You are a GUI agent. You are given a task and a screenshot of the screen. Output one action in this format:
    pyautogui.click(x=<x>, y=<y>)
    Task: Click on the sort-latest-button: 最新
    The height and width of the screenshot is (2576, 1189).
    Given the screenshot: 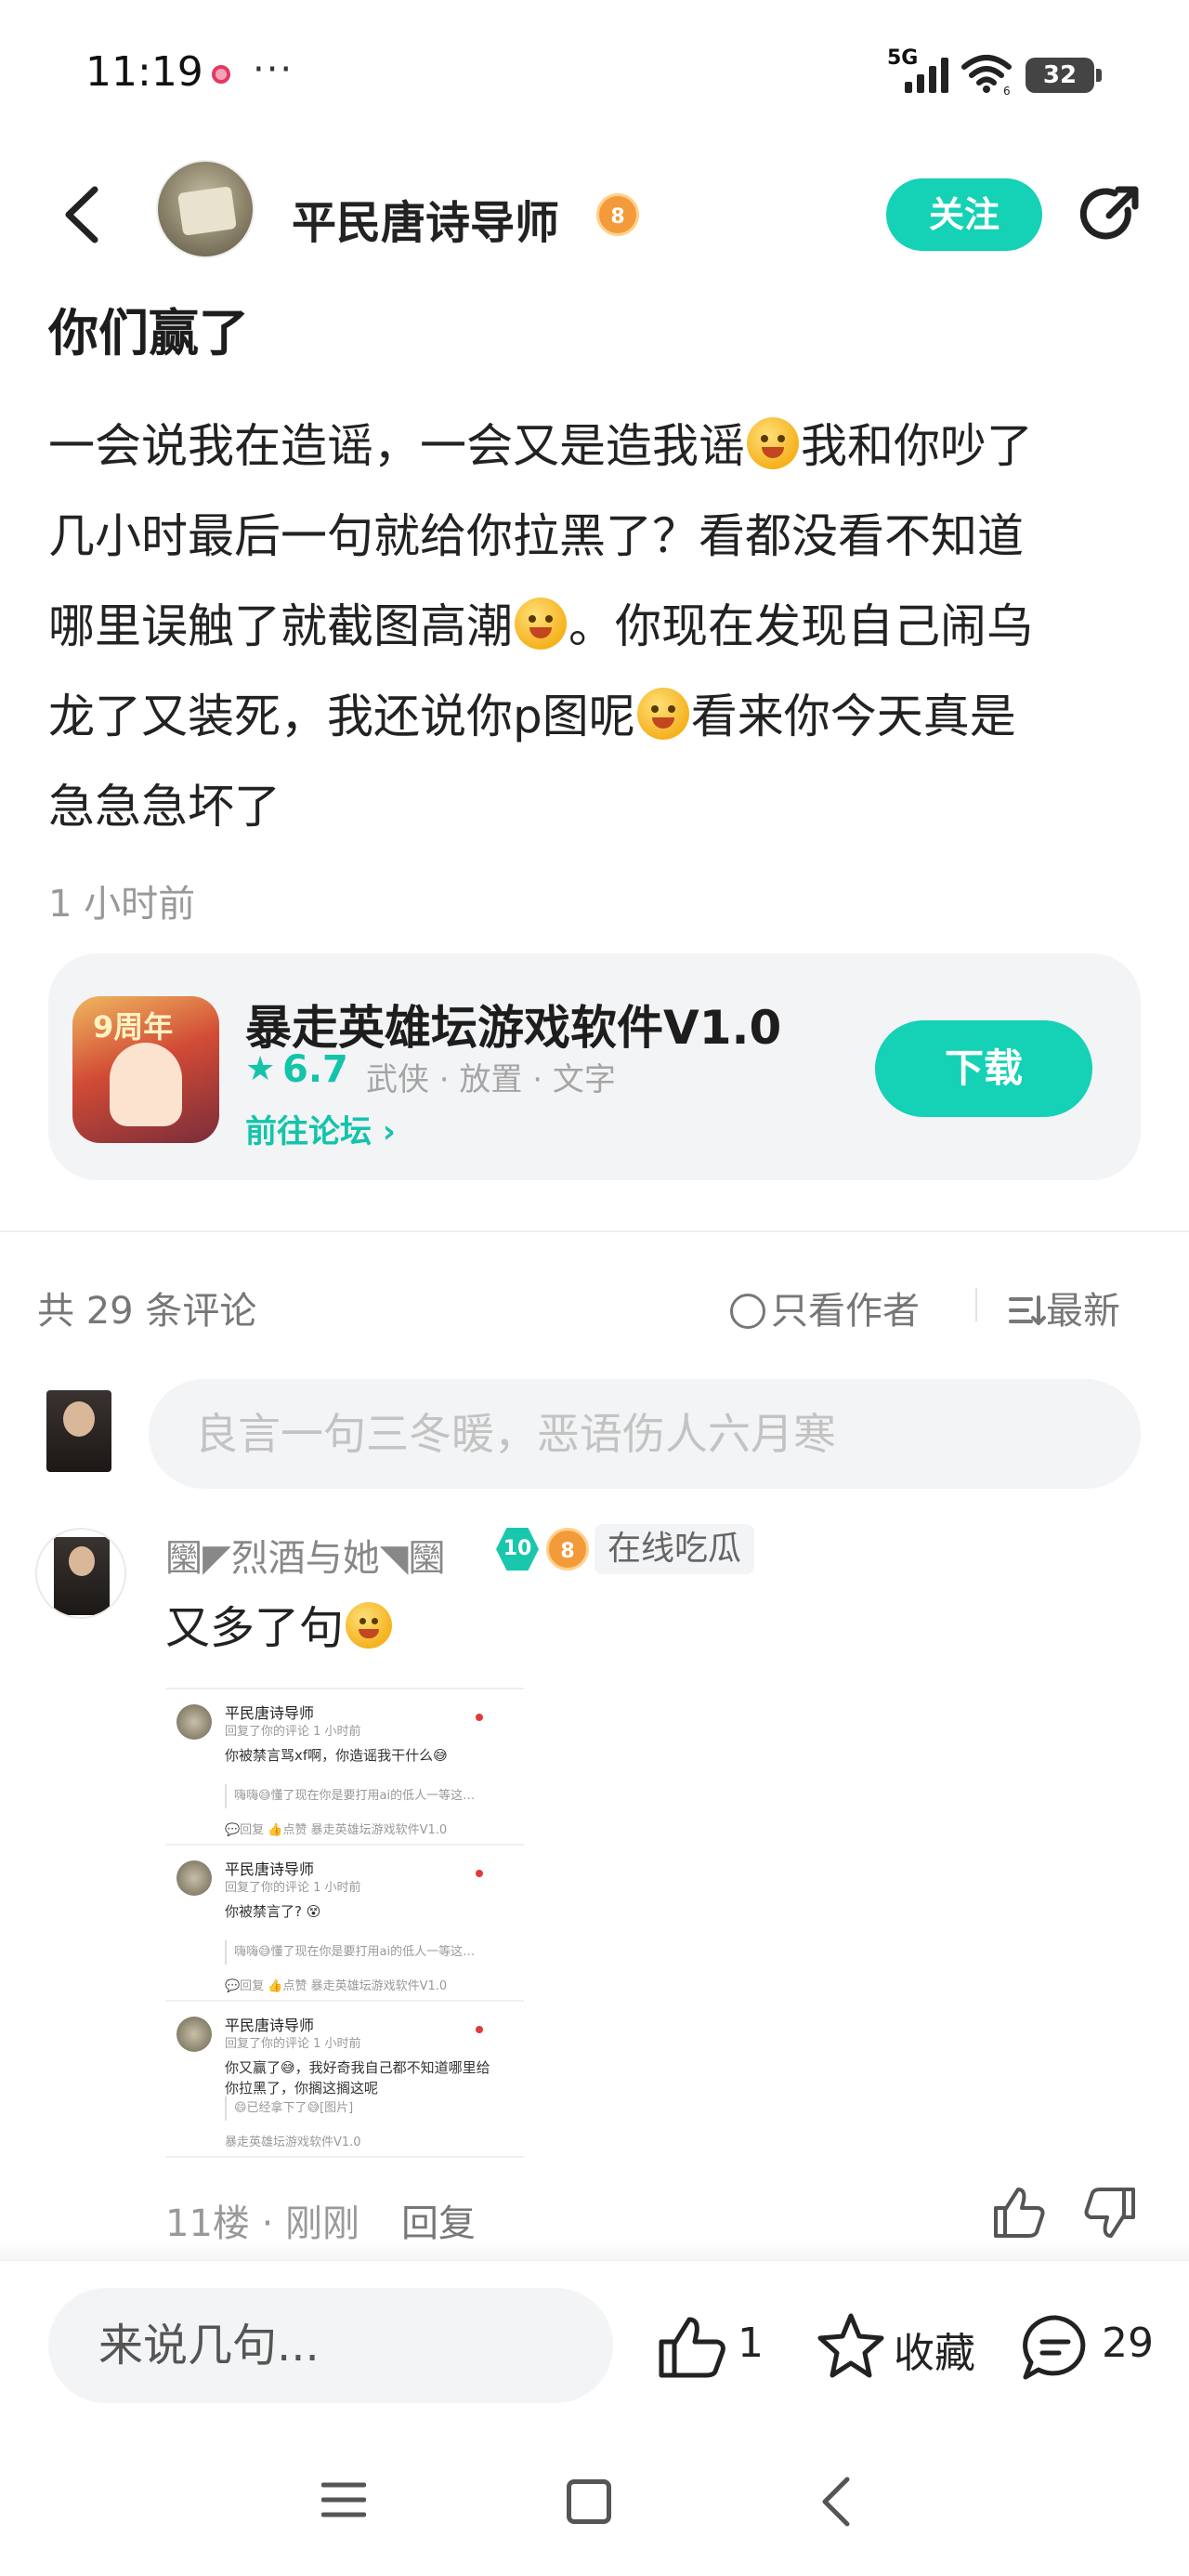 What is the action you would take?
    pyautogui.click(x=1065, y=1307)
    